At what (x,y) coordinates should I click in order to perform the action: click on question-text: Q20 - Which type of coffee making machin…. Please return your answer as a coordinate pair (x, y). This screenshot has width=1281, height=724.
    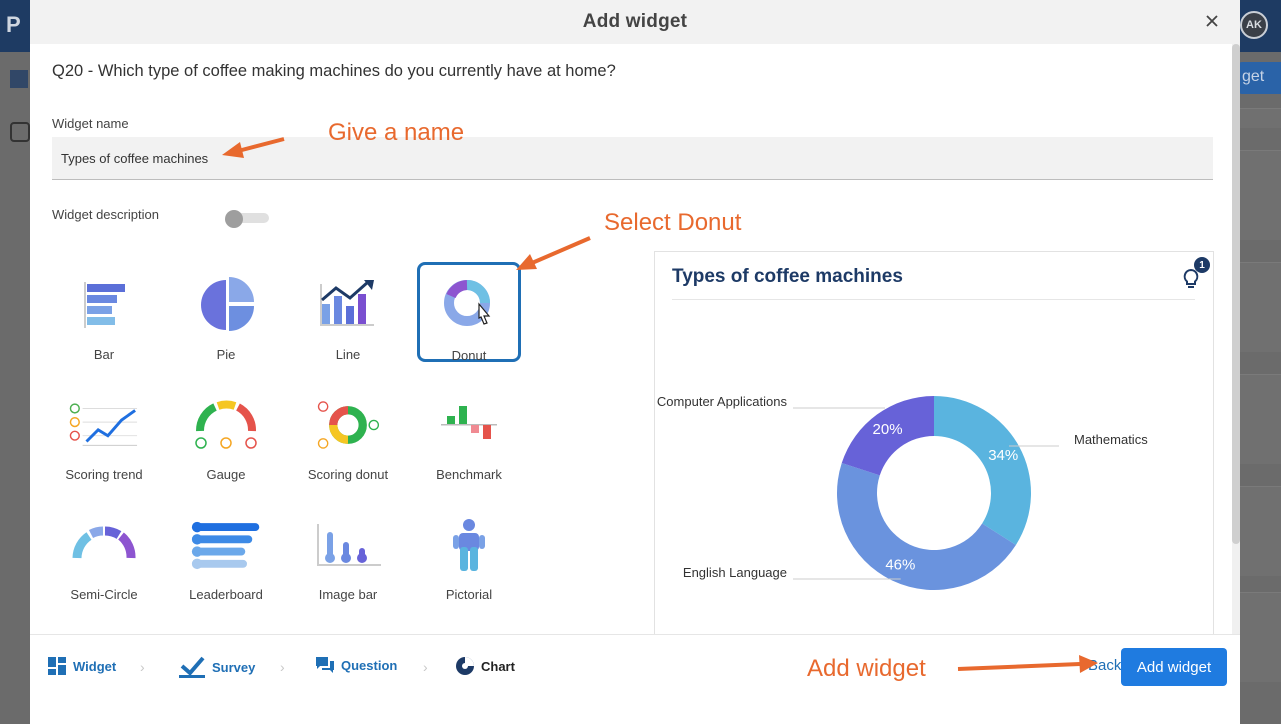
    Looking at the image, I should click on (334, 71).